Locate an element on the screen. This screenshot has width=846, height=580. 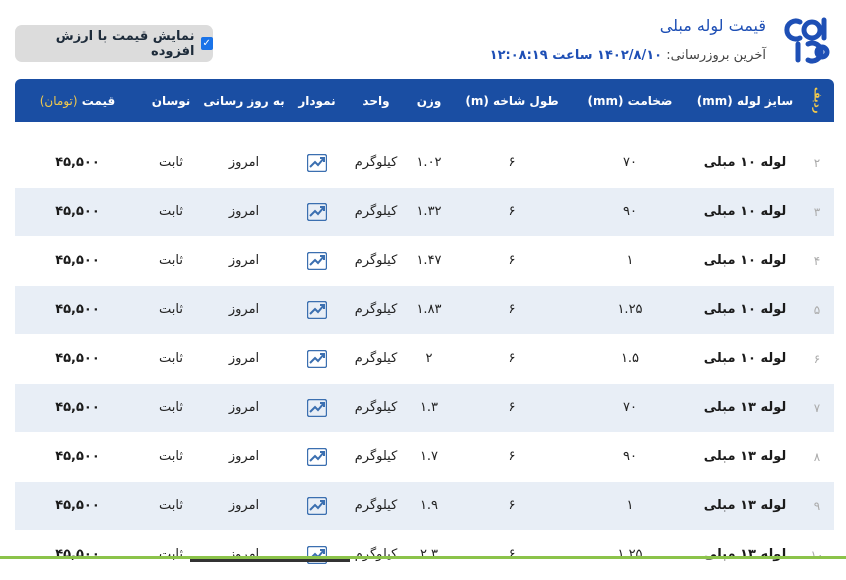
vat-checkbox: ✓ is located at coordinates (206, 43).